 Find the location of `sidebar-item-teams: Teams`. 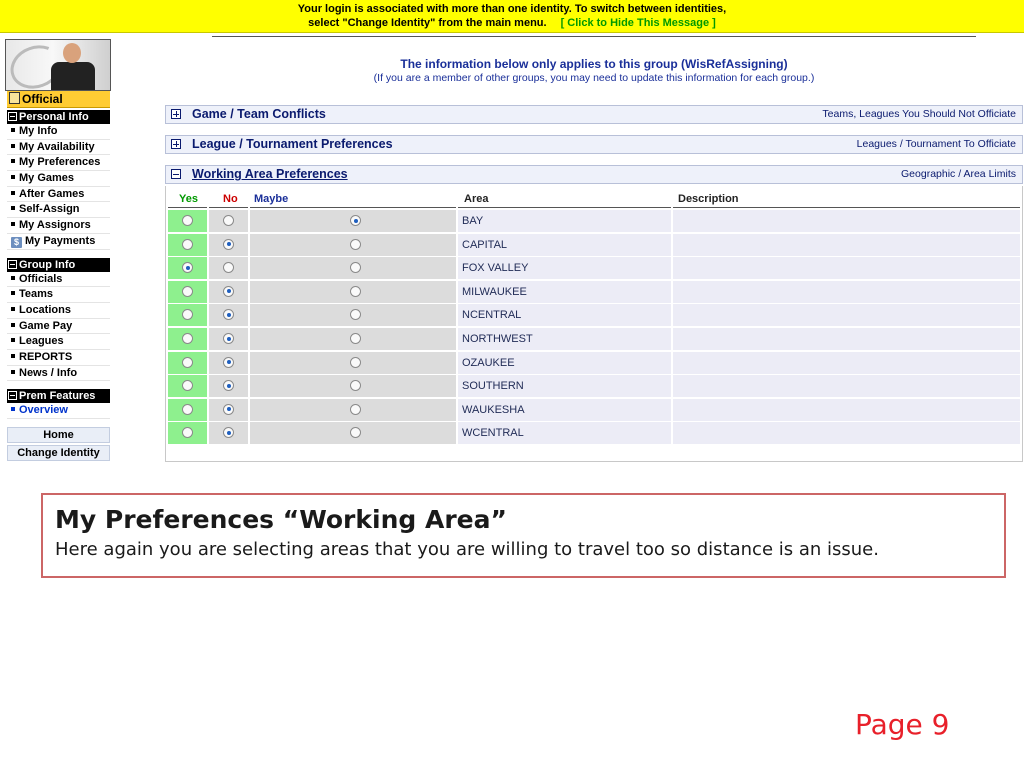

sidebar-item-teams: Teams is located at coordinates (58, 295).